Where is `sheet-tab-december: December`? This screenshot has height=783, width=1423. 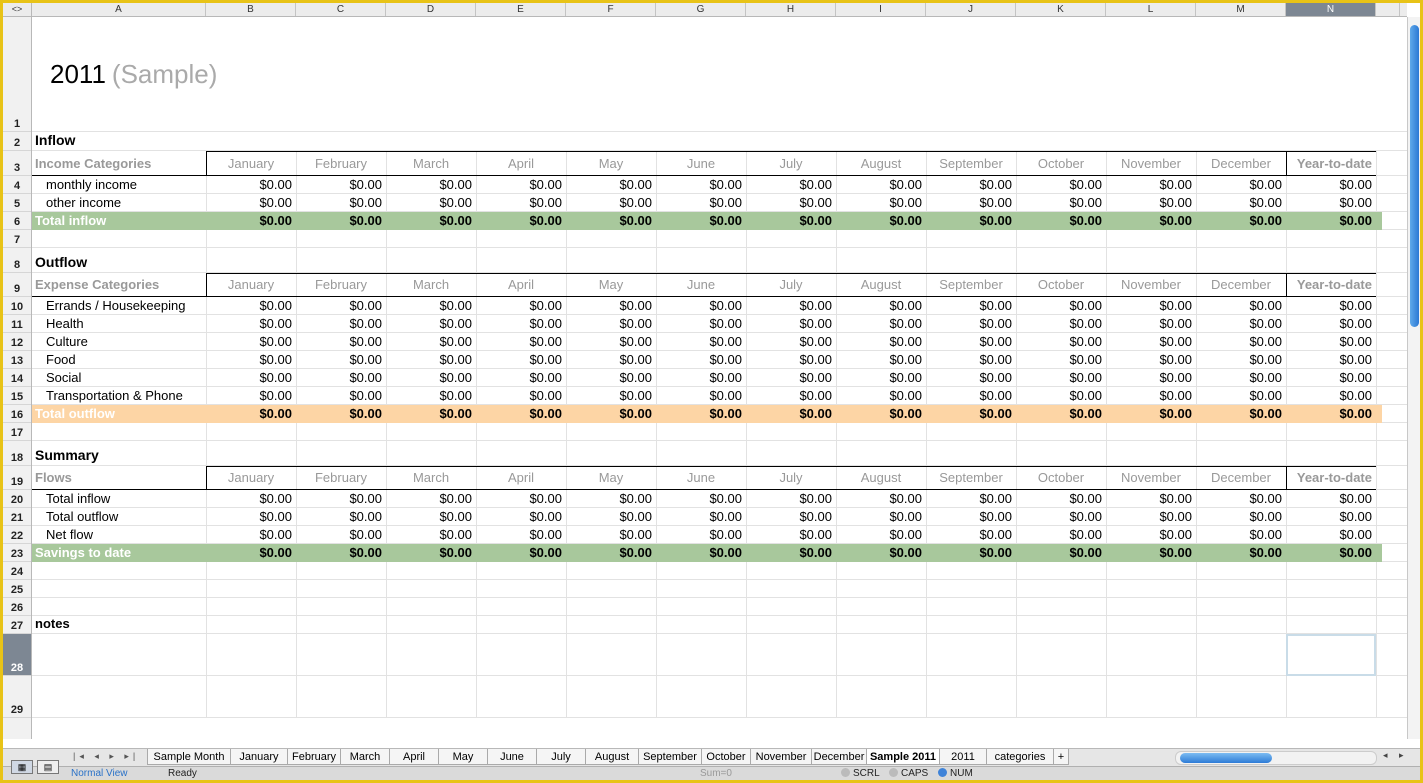
sheet-tab-december: December is located at coordinates (839, 757).